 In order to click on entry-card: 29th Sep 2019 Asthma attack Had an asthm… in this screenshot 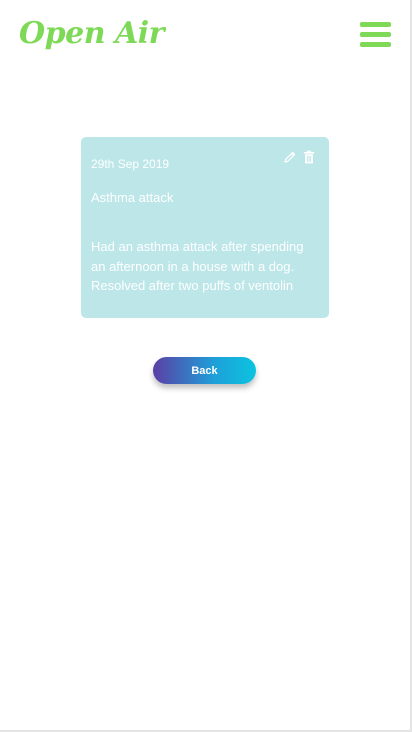, I will do `click(205, 227)`.